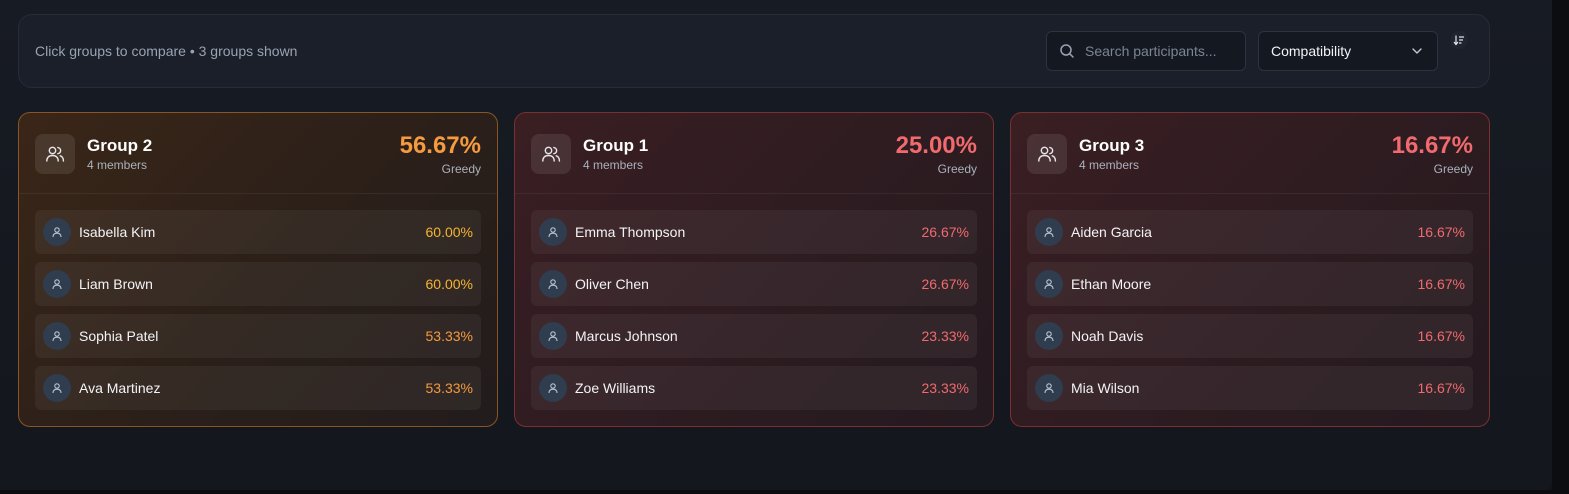 Image resolution: width=1569 pixels, height=494 pixels. I want to click on member-name: Ava Martinez, so click(120, 388).